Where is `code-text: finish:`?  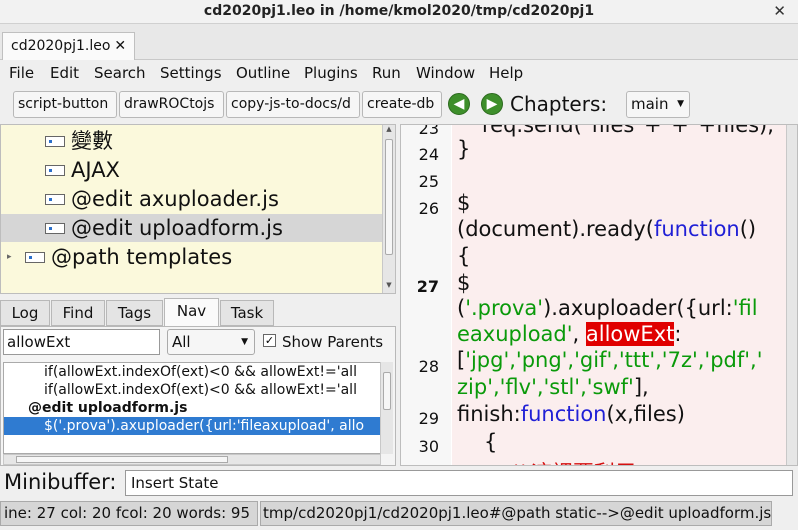 code-text: finish: is located at coordinates (489, 414).